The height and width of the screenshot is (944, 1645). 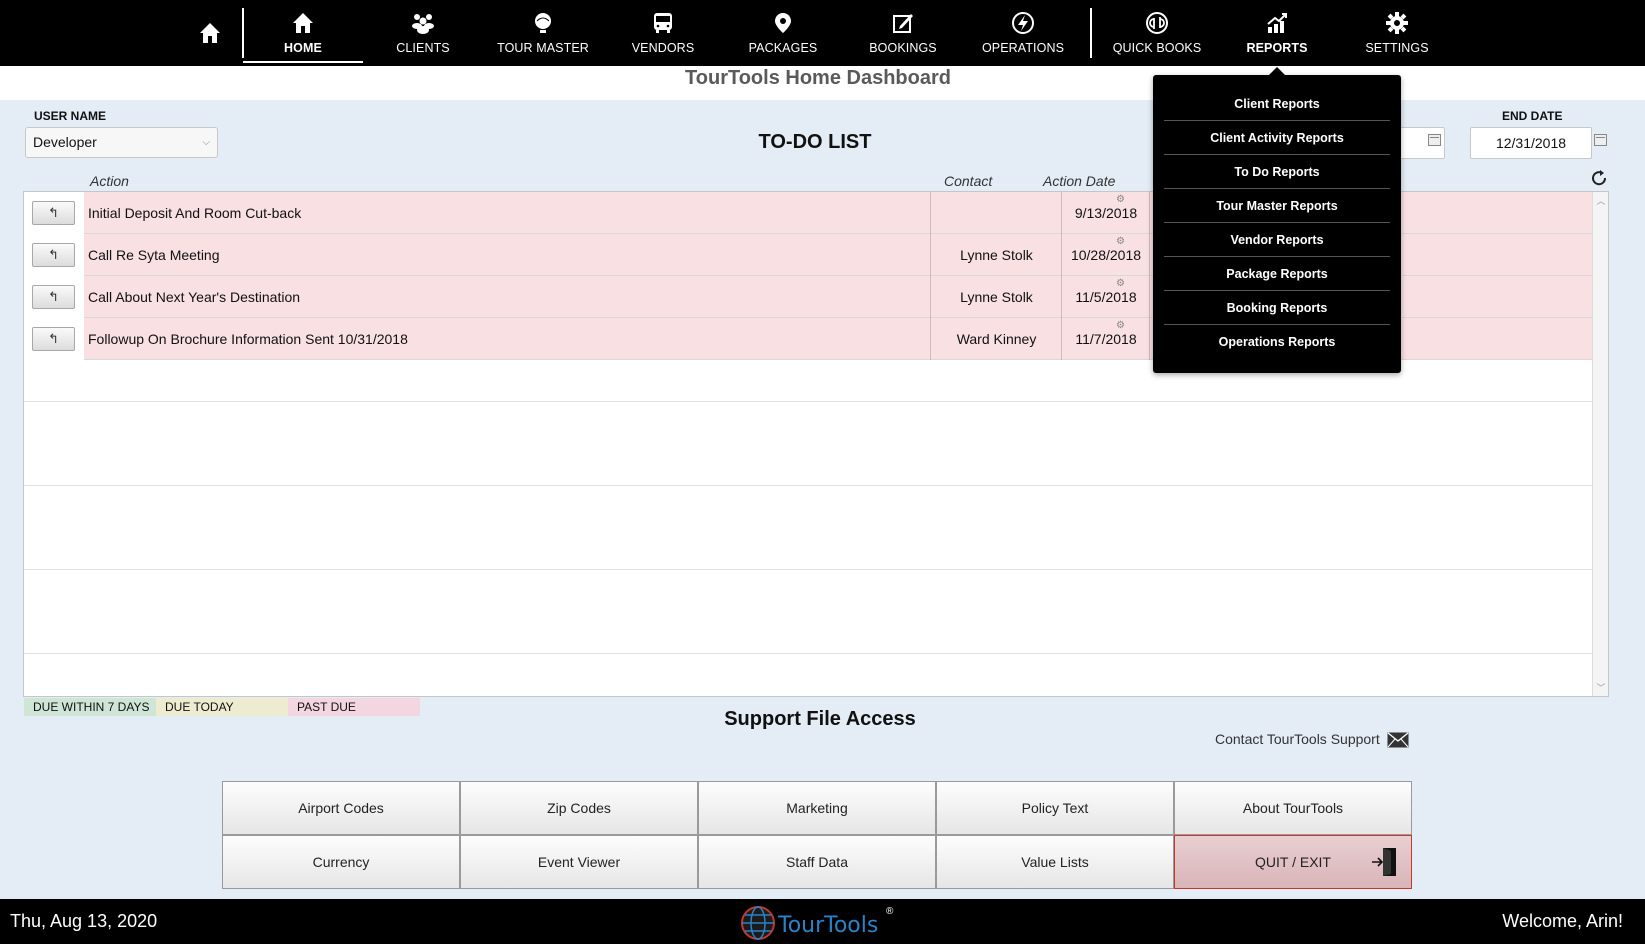 What do you see at coordinates (1397, 23) in the screenshot?
I see `gear-icon` at bounding box center [1397, 23].